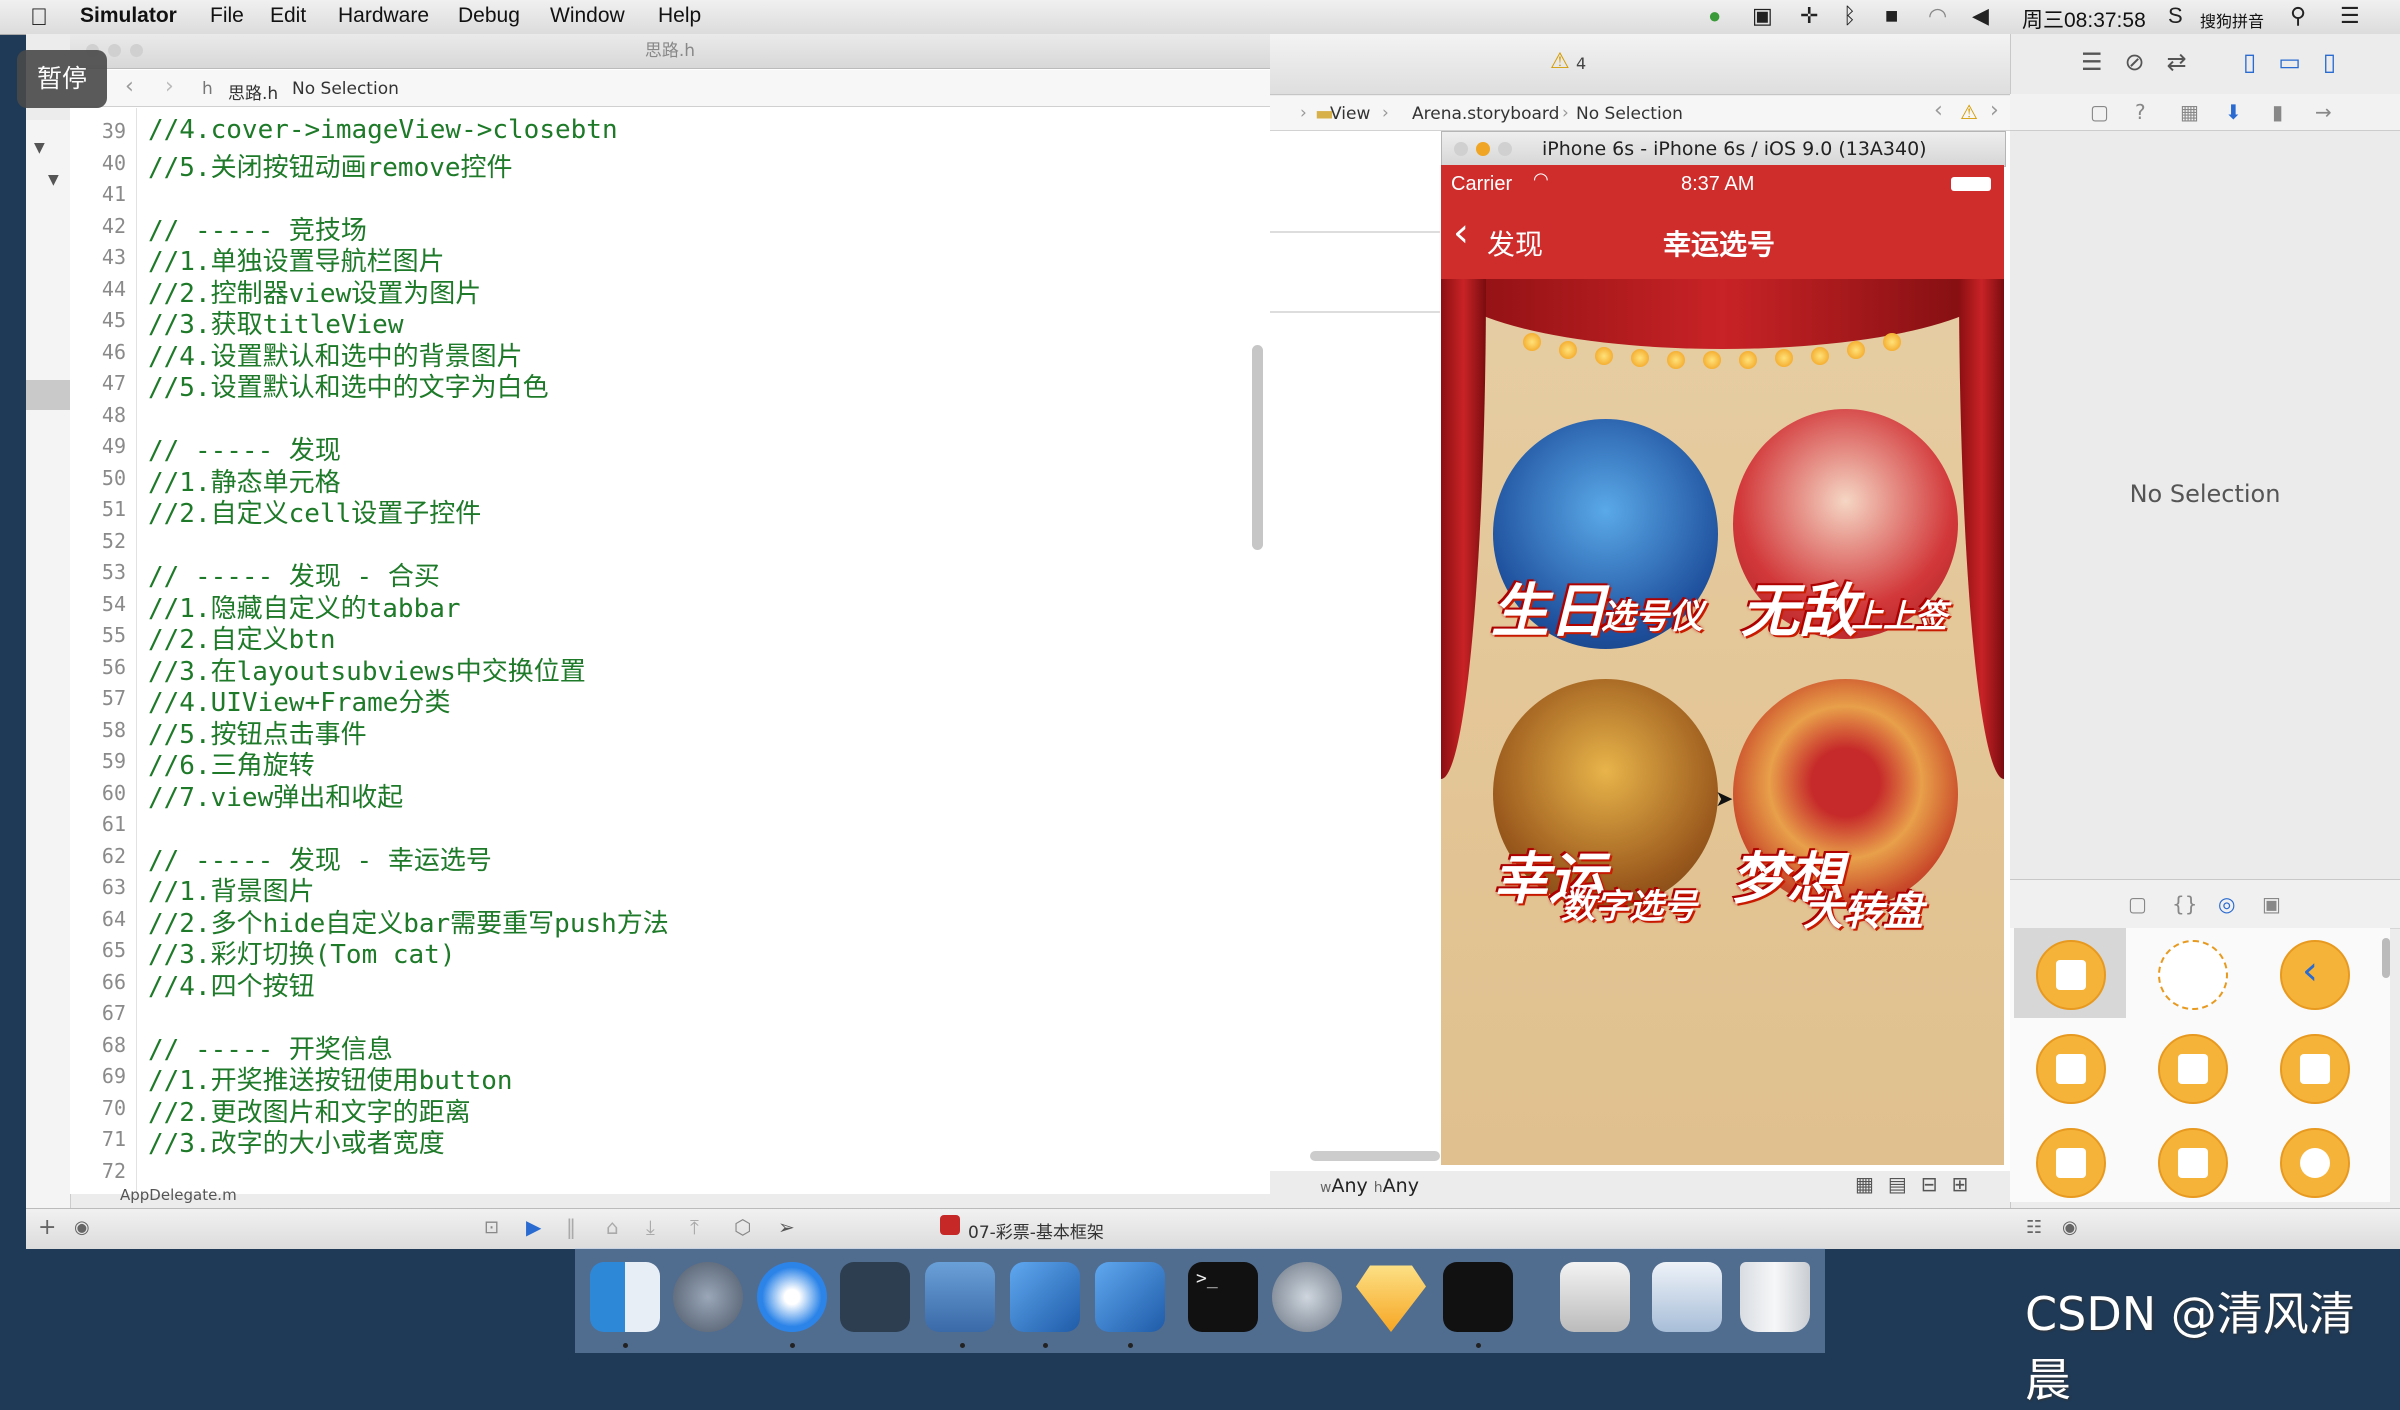 This screenshot has height=1410, width=2400. I want to click on console-icon, so click(1478, 1297).